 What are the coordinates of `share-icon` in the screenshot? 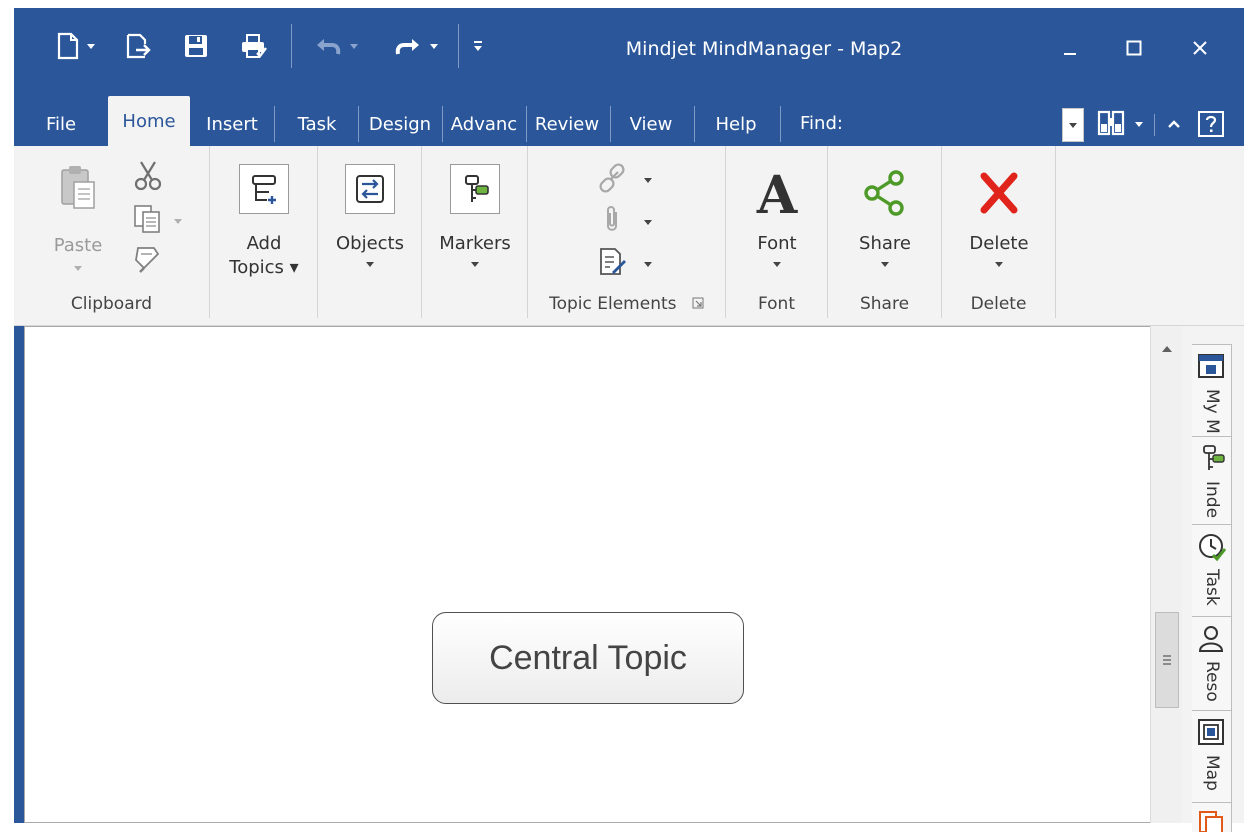 It's located at (885, 195).